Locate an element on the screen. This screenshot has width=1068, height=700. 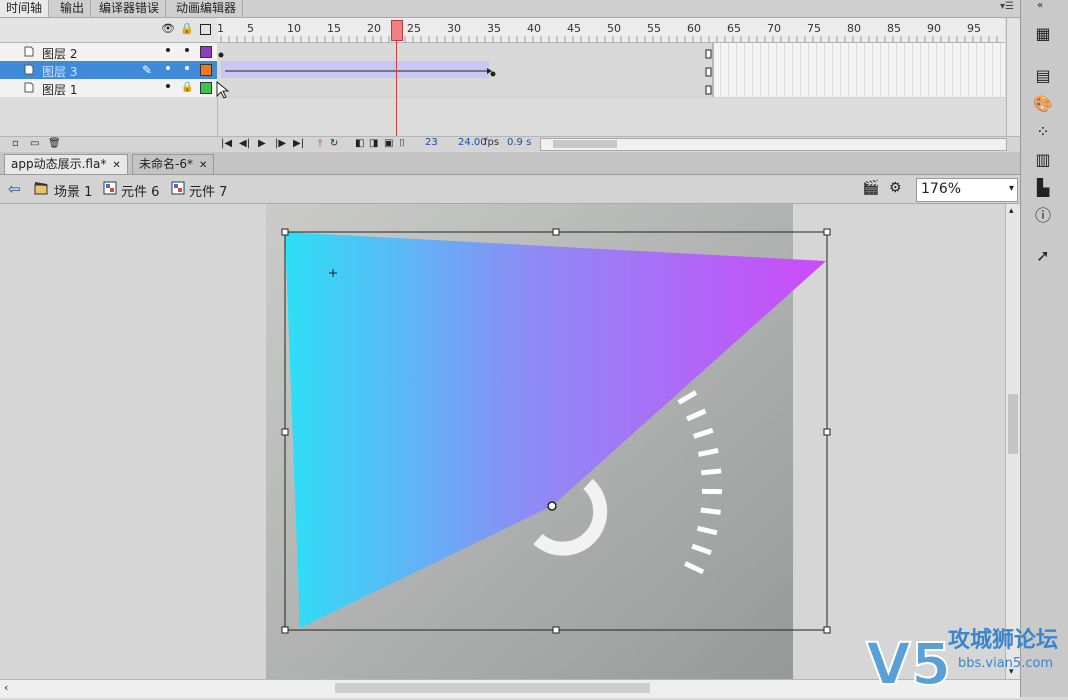
chevron-down-icon: ▾ is located at coordinates (1011, 188).